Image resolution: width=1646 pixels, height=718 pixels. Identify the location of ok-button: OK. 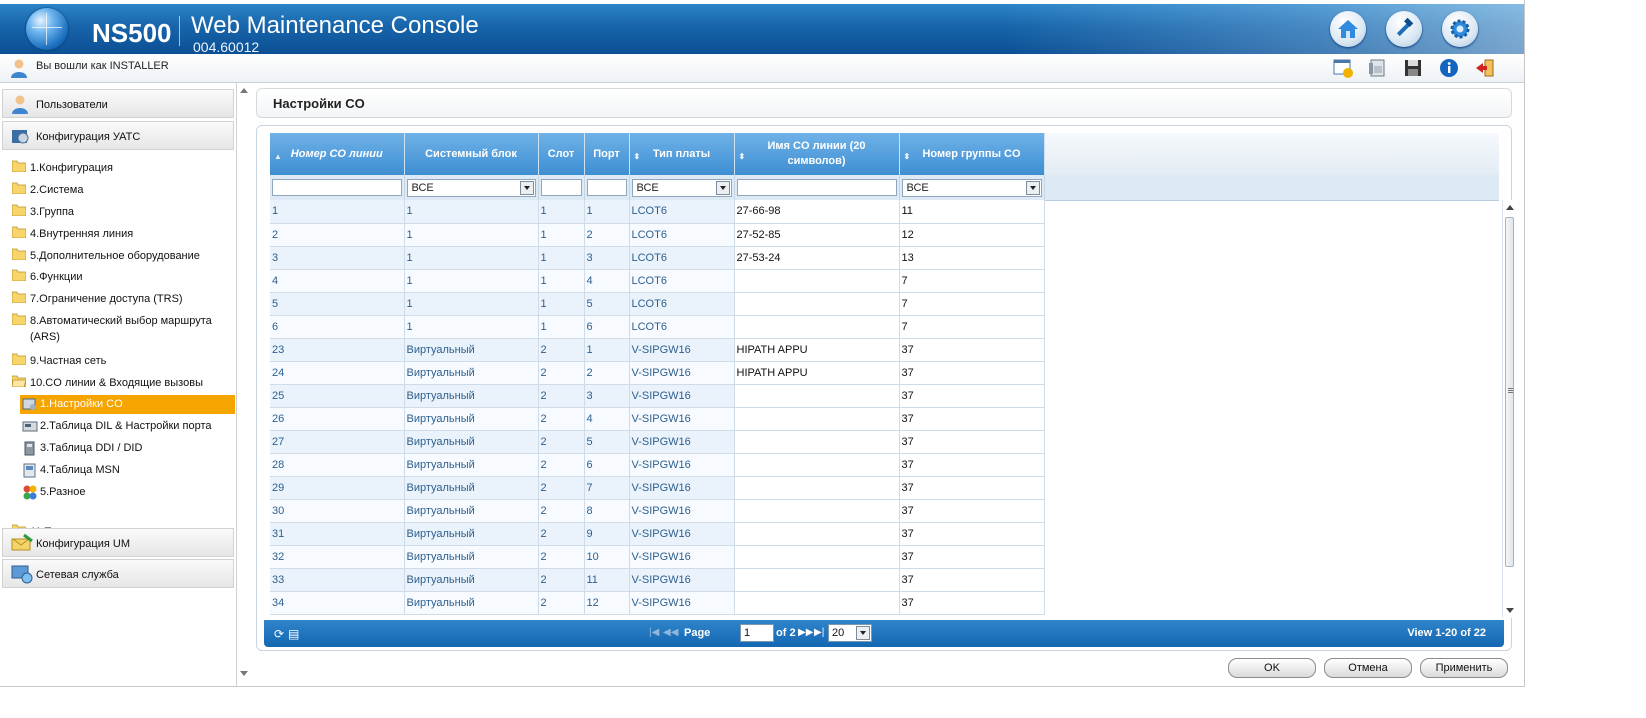
(1272, 668).